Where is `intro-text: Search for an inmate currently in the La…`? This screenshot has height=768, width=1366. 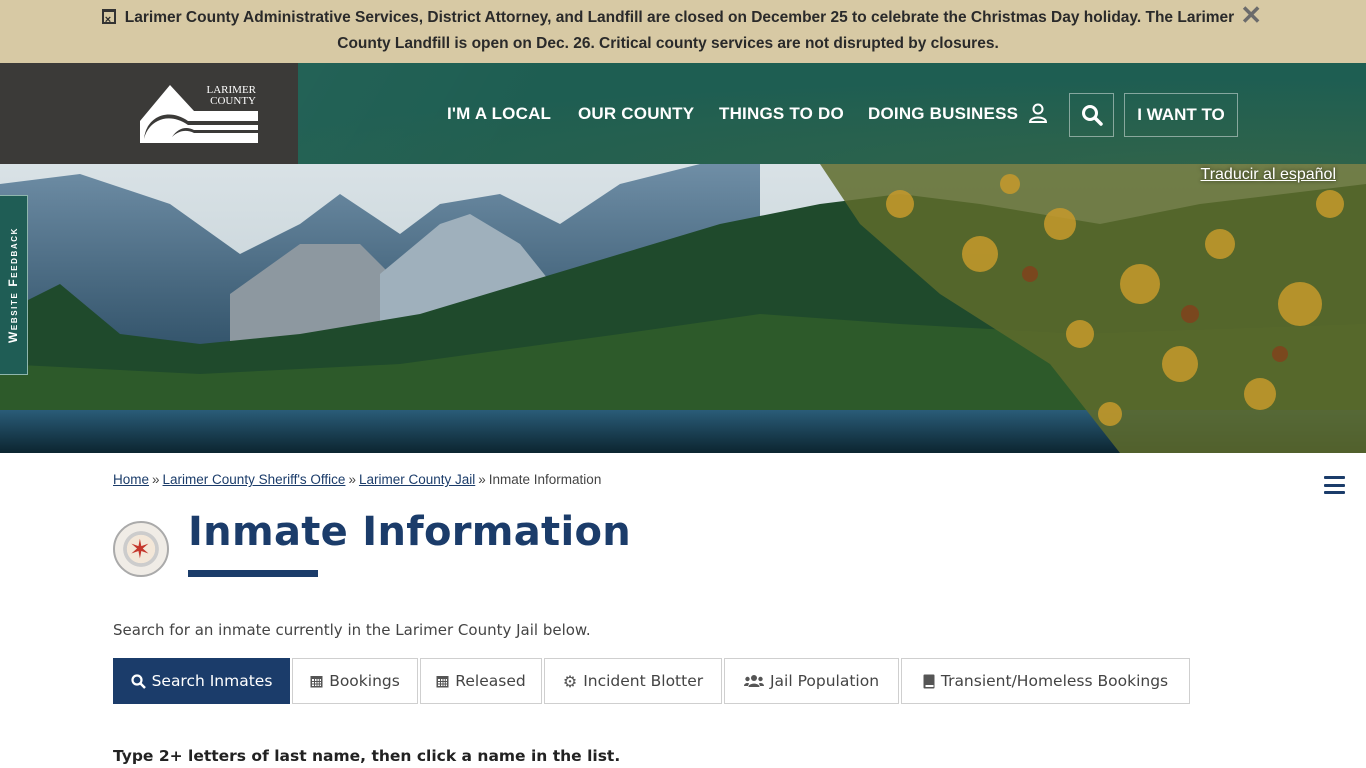 intro-text: Search for an inmate currently in the La… is located at coordinates (352, 630).